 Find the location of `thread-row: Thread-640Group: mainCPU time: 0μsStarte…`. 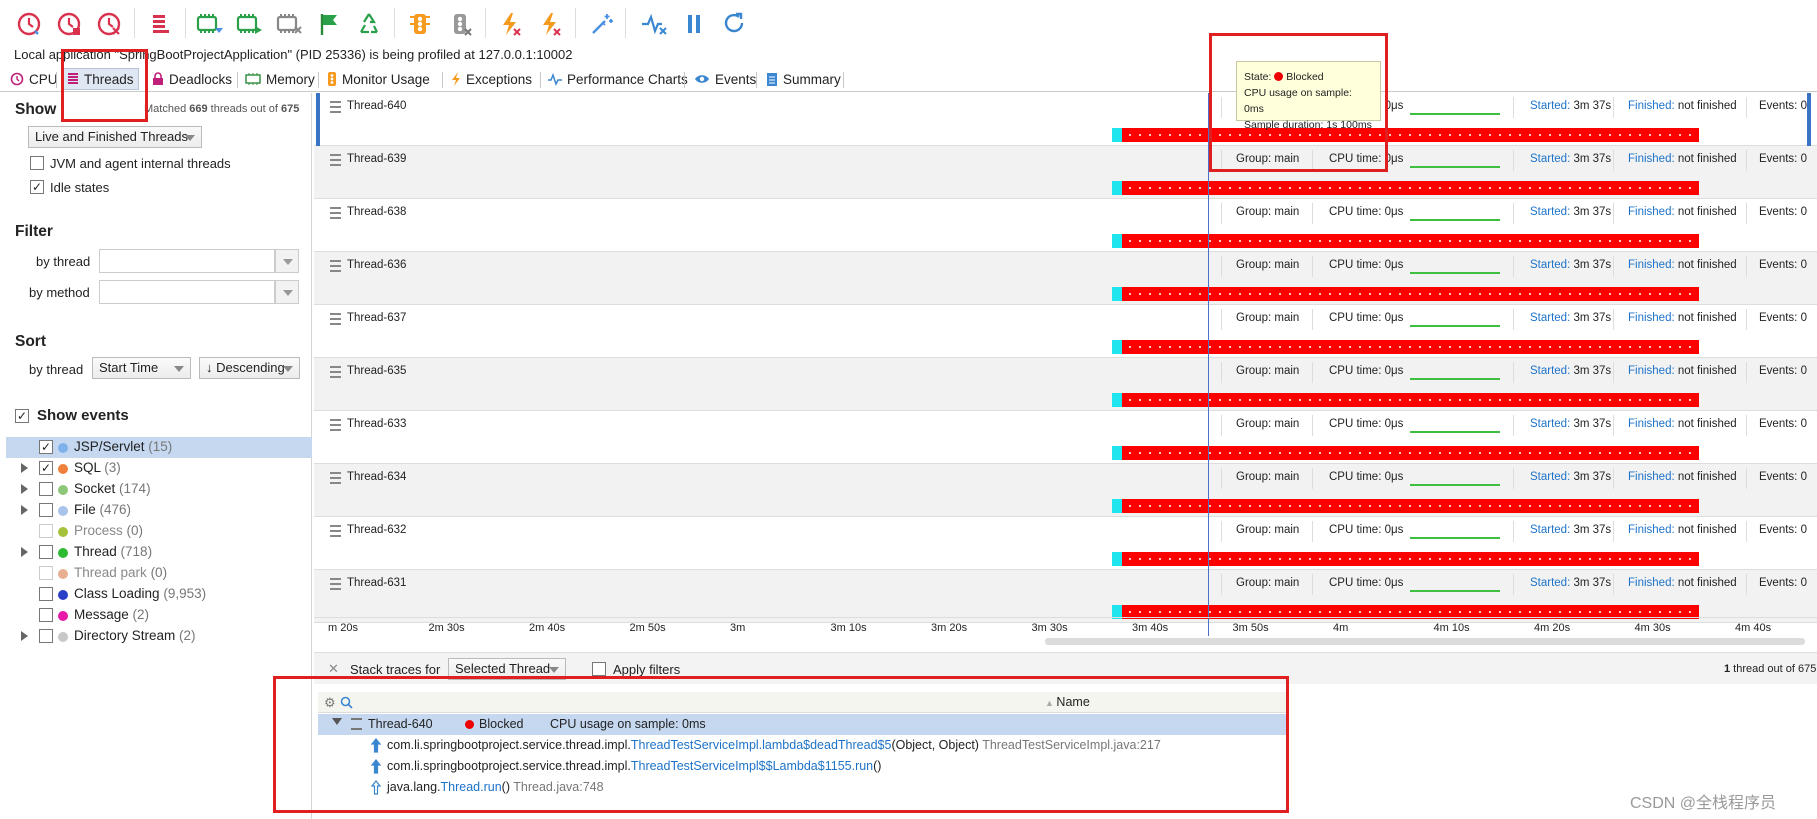

thread-row: Thread-640Group: mainCPU time: 0μsStarte… is located at coordinates (1065, 119).